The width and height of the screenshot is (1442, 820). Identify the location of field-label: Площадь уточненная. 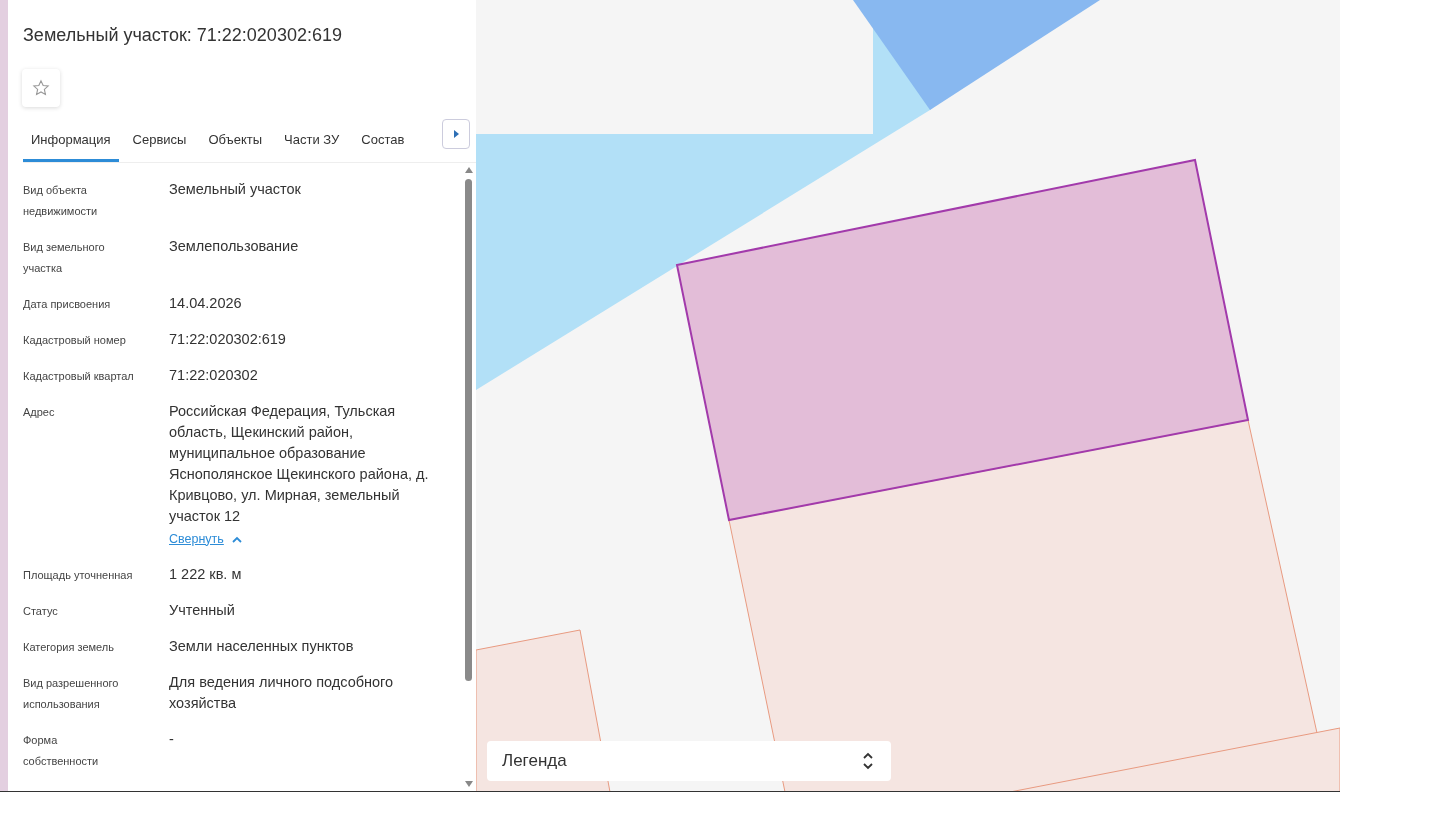
(78, 575).